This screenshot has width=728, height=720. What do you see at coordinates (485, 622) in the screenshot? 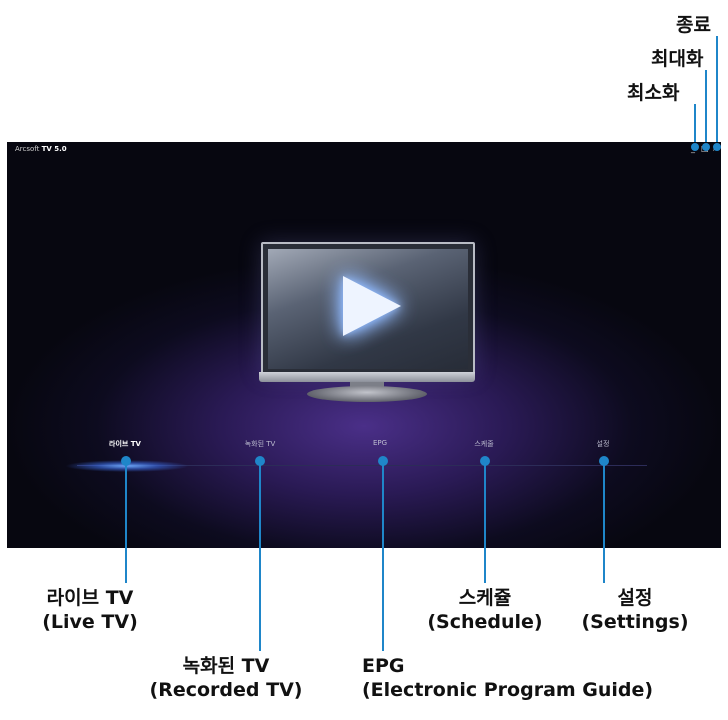
I see `schedule-annotation-en: (Schedule)` at bounding box center [485, 622].